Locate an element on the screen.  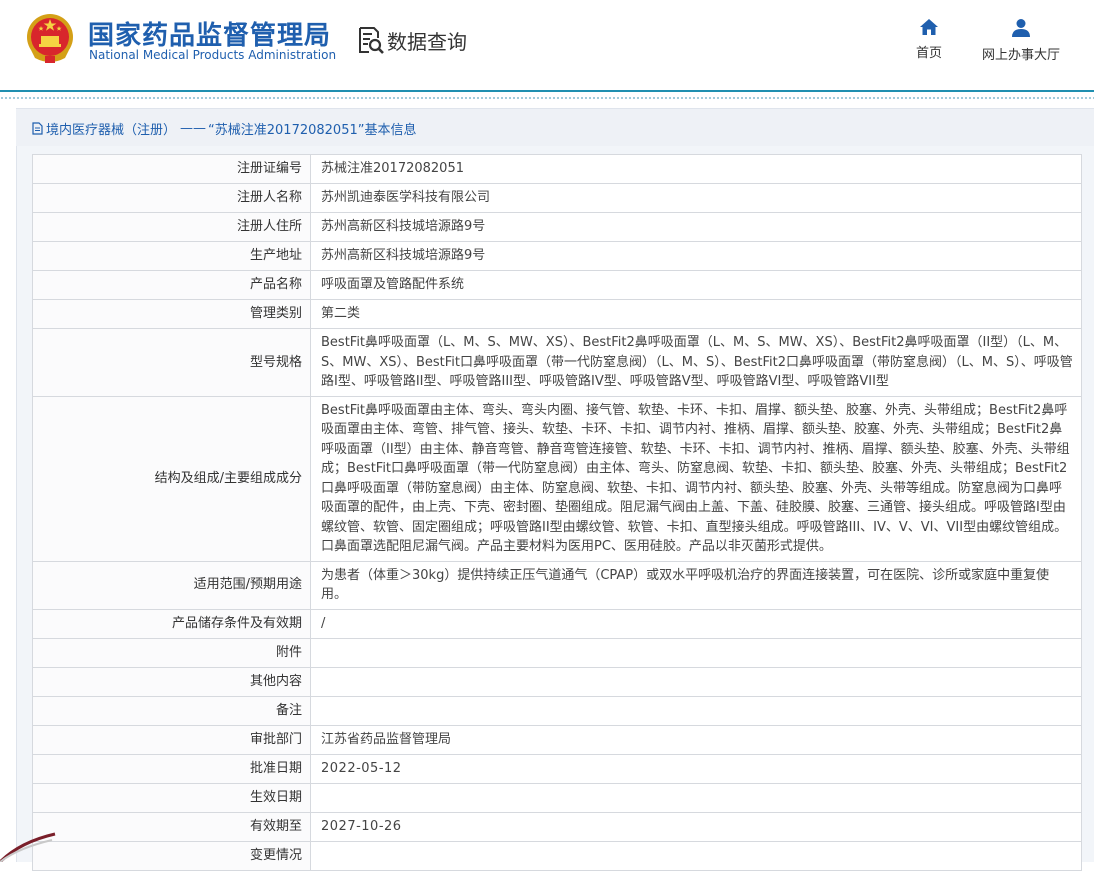
field-label: 批准日期 is located at coordinates (171, 768).